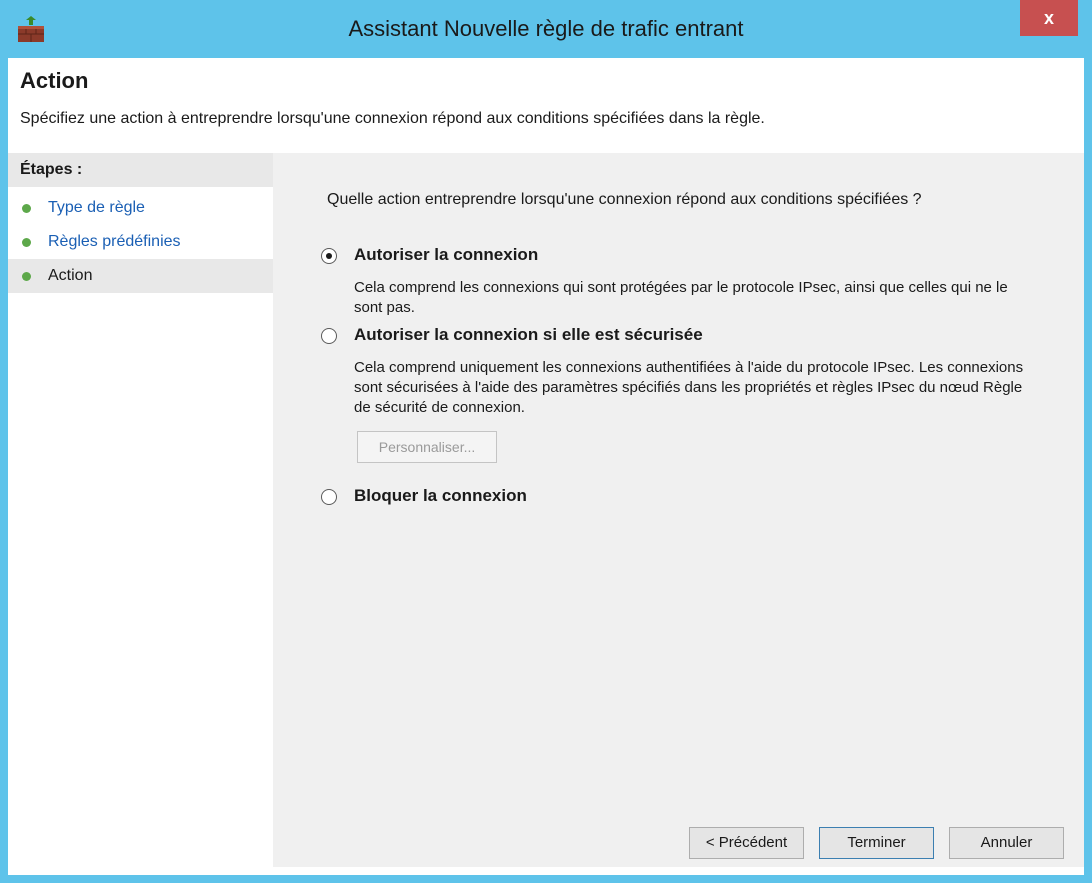 This screenshot has width=1092, height=883. I want to click on back-button: < Précédent, so click(746, 843).